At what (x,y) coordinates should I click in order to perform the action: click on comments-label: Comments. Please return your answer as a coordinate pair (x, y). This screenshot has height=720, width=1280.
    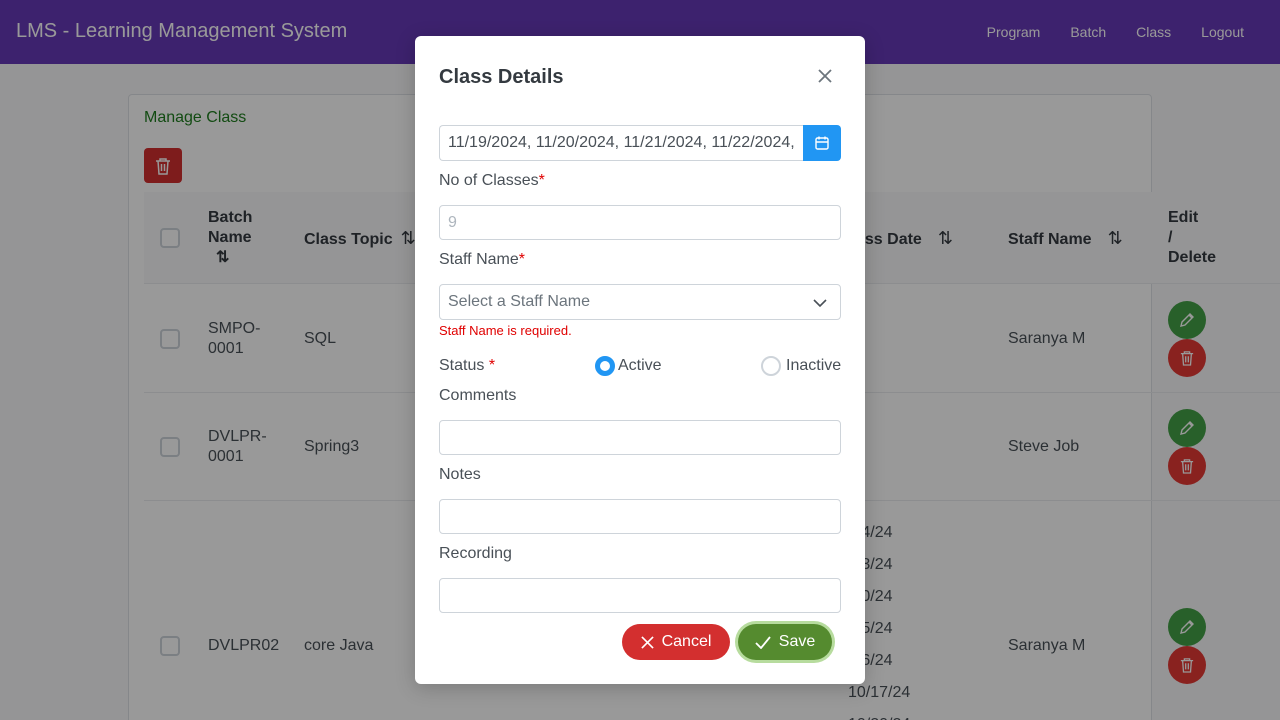
    Looking at the image, I should click on (478, 395).